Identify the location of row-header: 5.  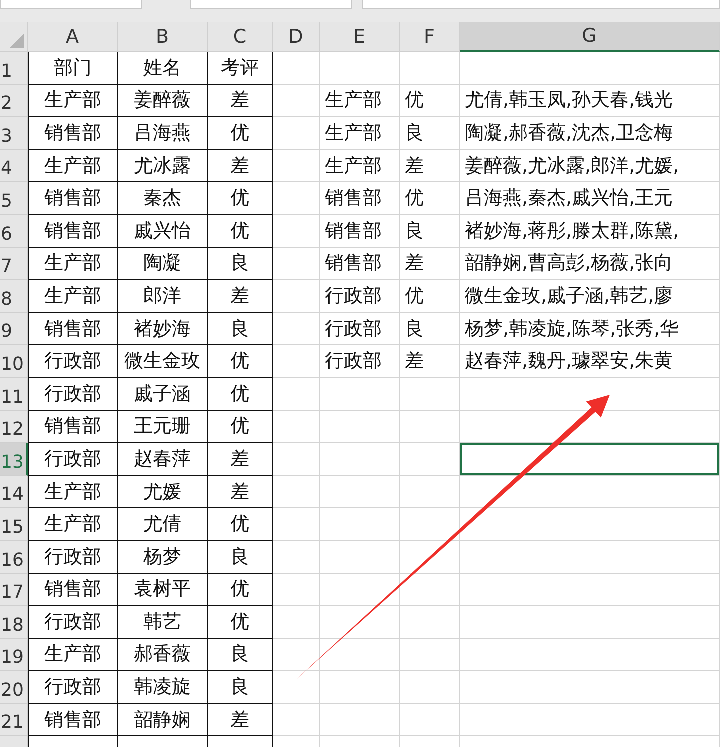
(14, 198).